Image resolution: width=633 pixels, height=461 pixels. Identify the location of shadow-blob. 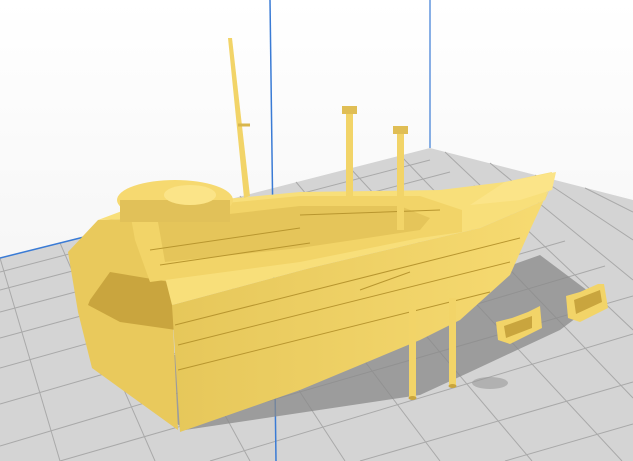
(490, 383).